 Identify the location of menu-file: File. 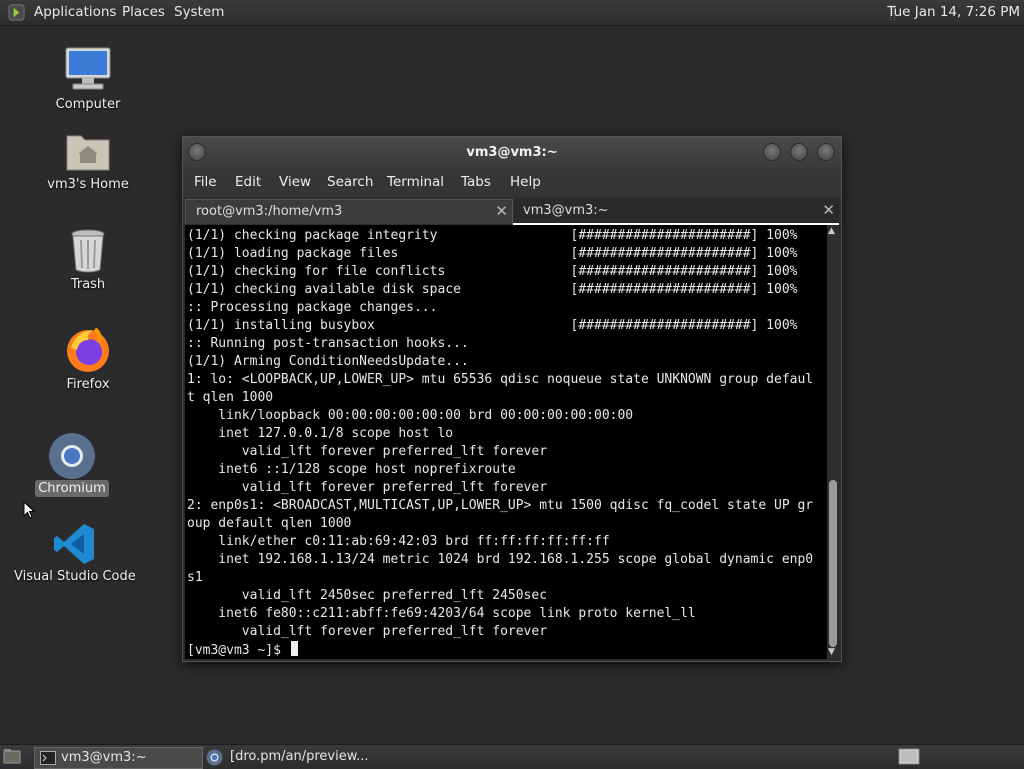
(205, 182).